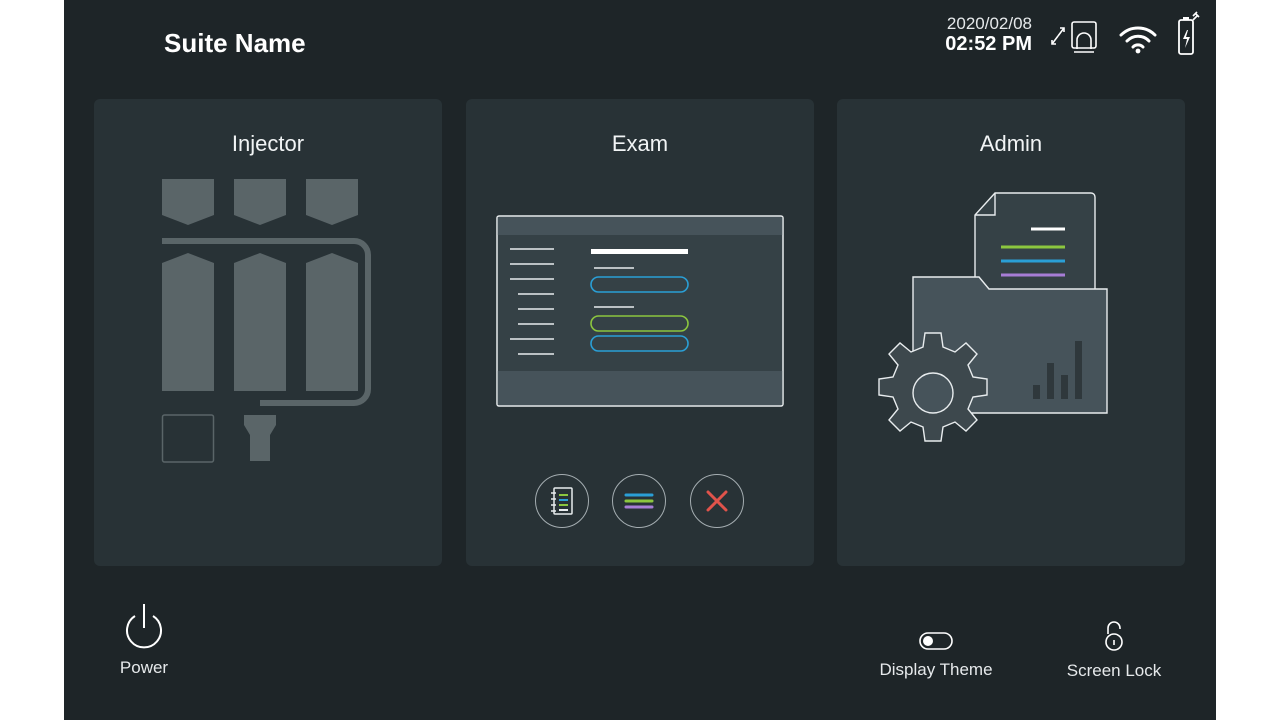 This screenshot has width=1280, height=720. Describe the element at coordinates (936, 641) in the screenshot. I see `toggle-switch-icon` at that location.